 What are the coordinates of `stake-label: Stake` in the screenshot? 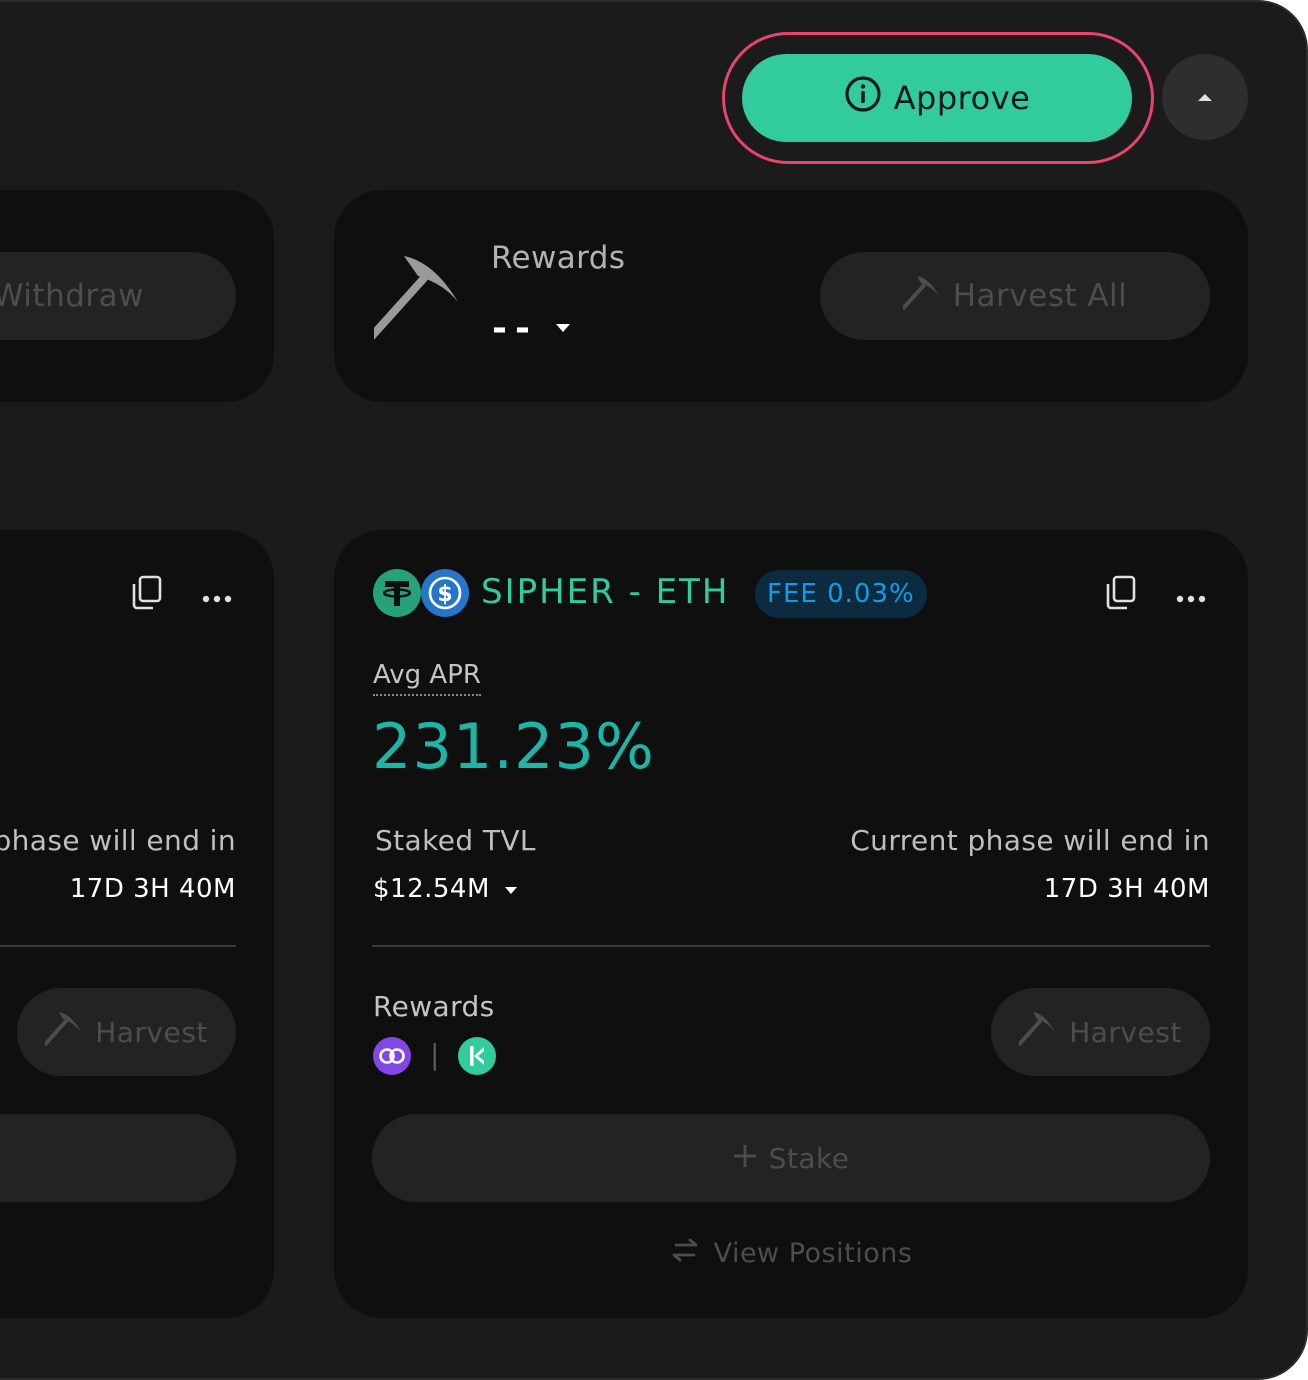 It's located at (809, 1158).